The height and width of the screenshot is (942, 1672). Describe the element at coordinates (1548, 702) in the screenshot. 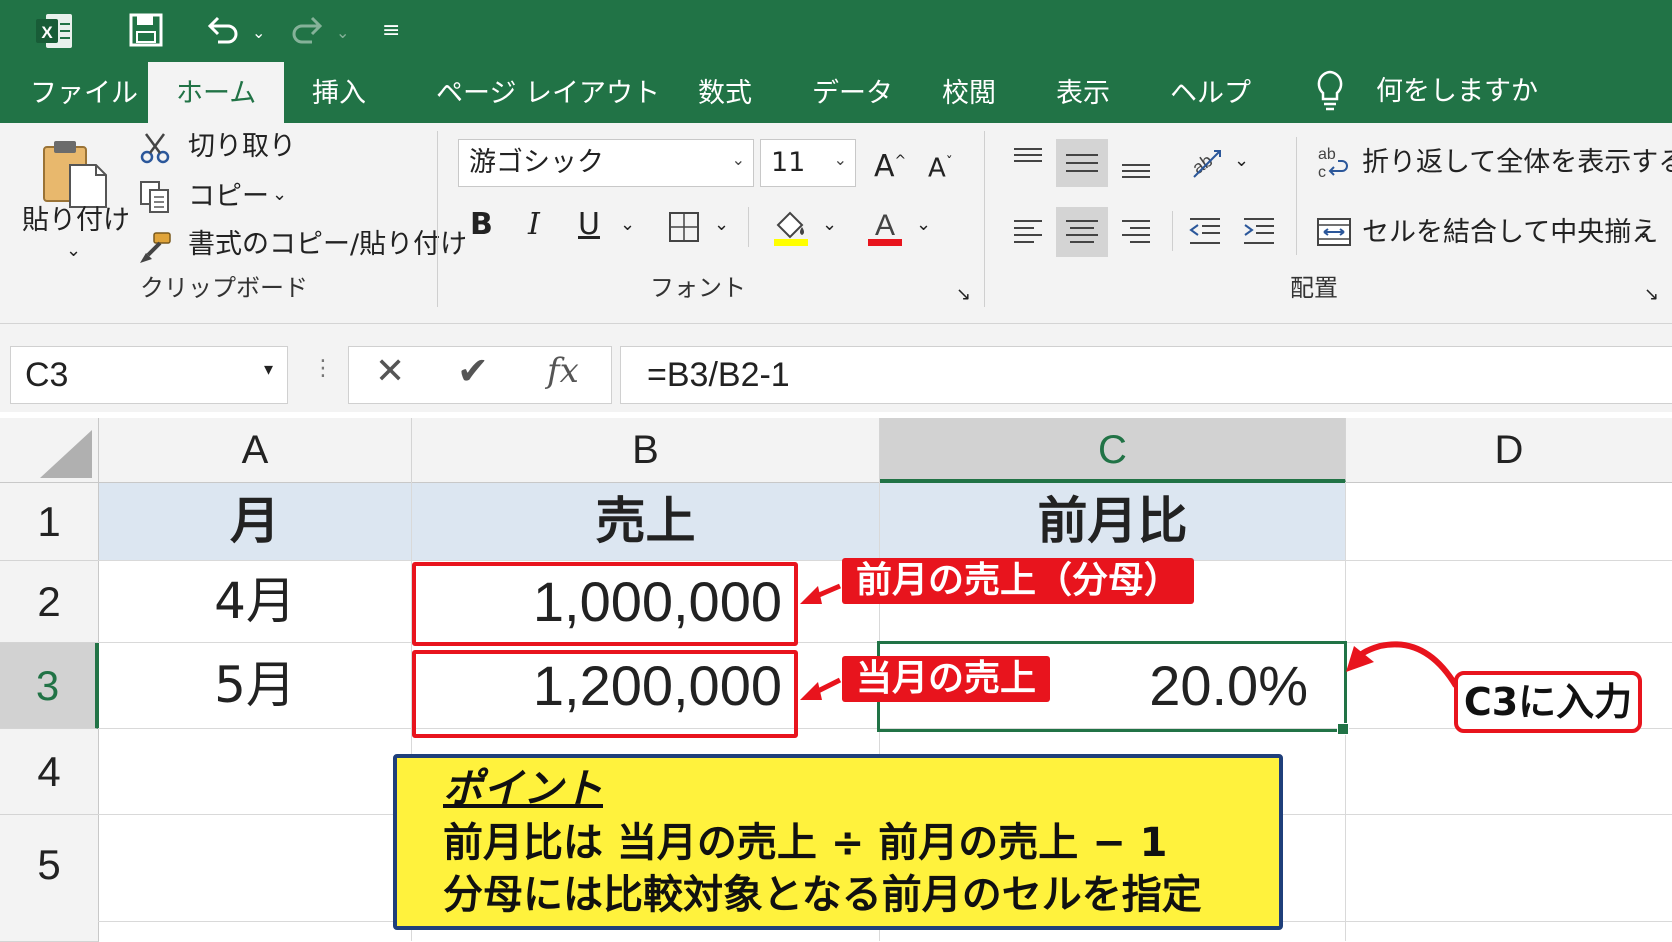

I see `c3-input-label: C3に入力` at that location.